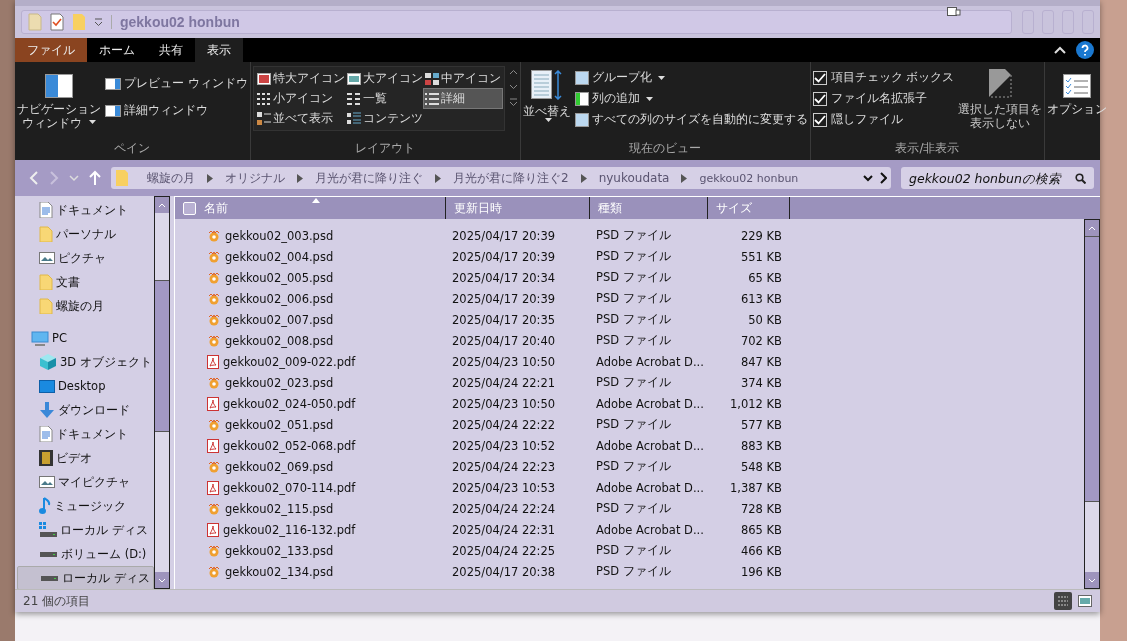 The height and width of the screenshot is (641, 1127). Describe the element at coordinates (665, 148) in the screenshot. I see `group-label: 現在のビュー` at that location.